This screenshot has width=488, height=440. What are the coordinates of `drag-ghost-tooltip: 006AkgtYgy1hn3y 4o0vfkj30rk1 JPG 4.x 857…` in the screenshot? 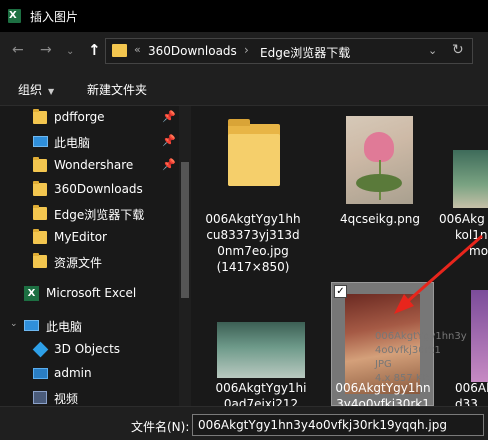 It's located at (430, 358).